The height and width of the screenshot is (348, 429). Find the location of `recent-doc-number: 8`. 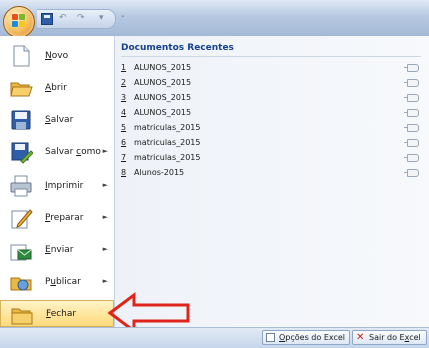

recent-doc-number: 8 is located at coordinates (124, 172).